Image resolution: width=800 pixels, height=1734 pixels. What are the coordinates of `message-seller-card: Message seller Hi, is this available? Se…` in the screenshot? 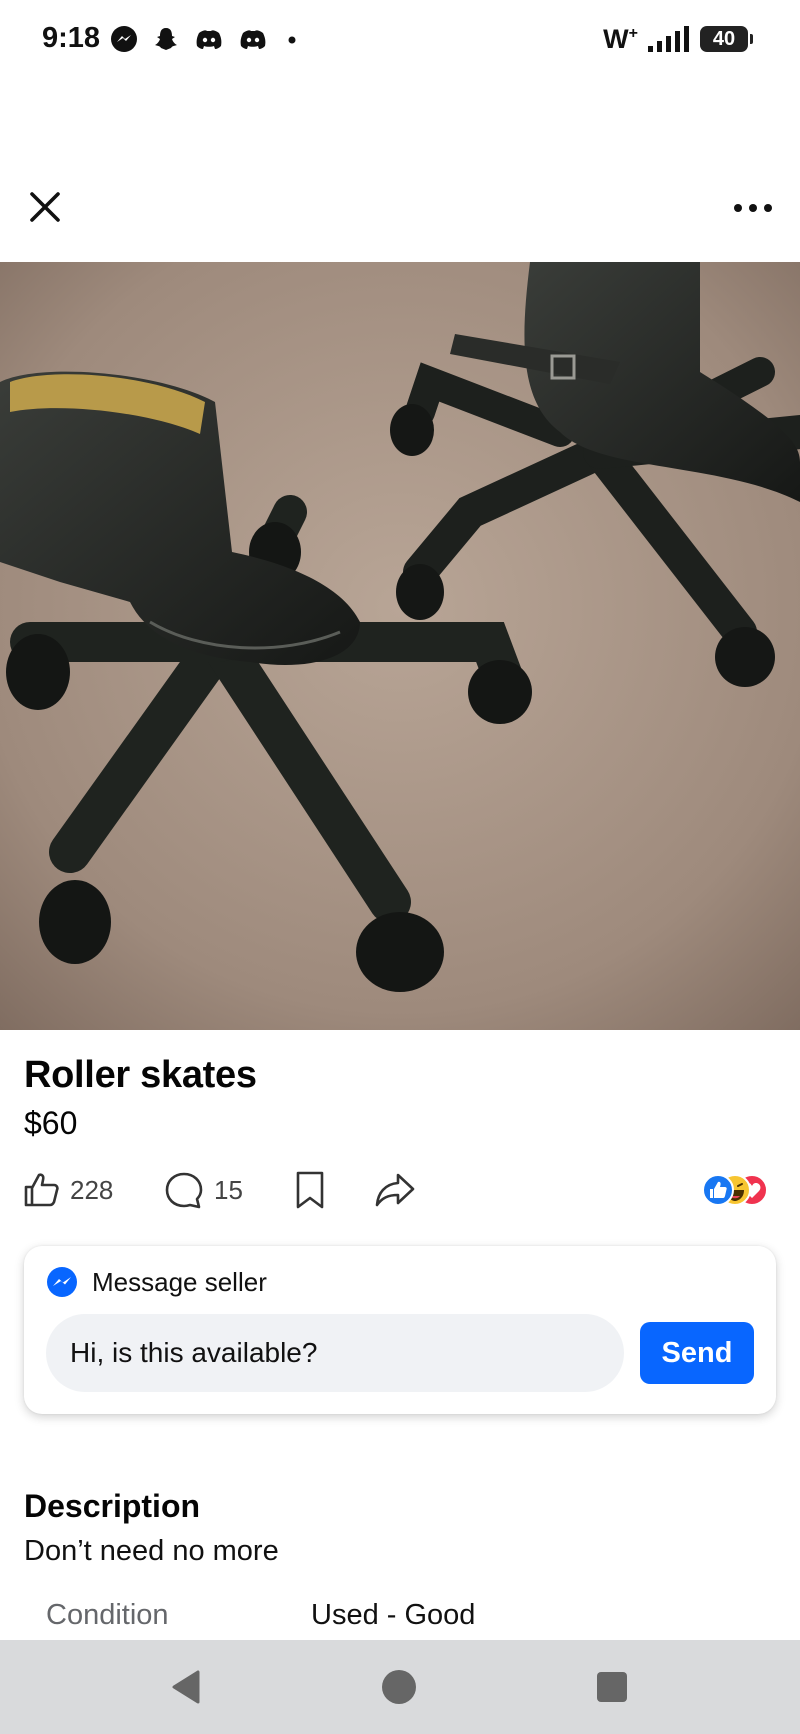 It's located at (400, 1330).